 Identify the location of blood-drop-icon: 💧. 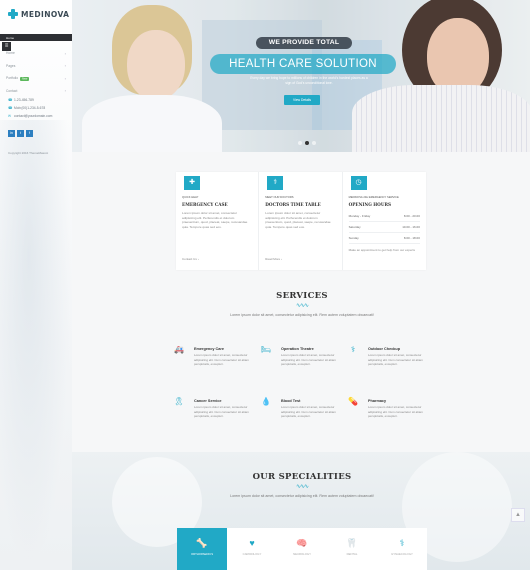
(266, 401).